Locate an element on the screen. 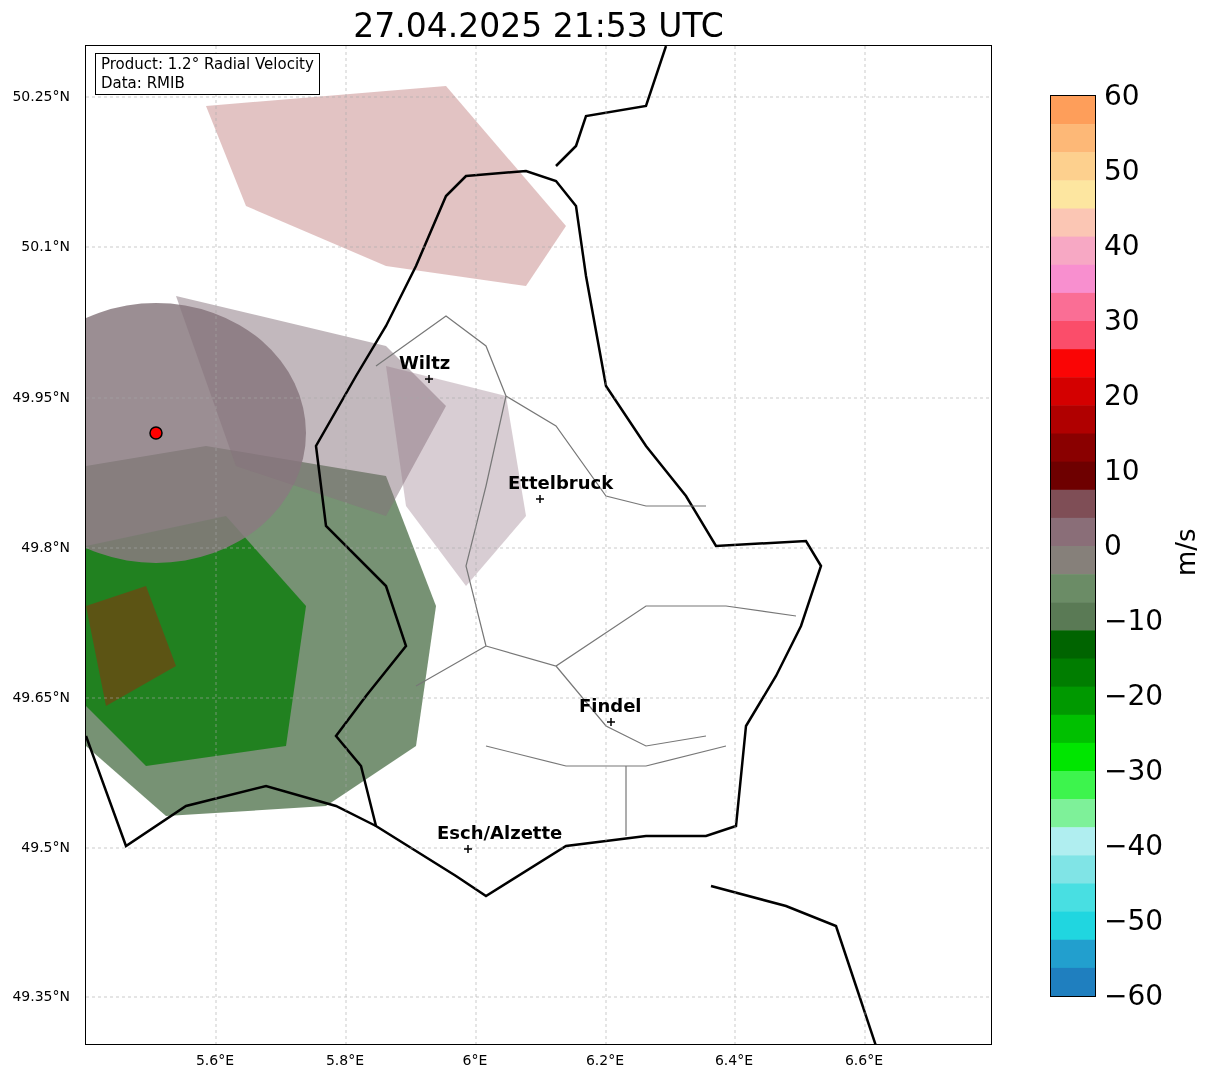 The height and width of the screenshot is (1081, 1207). latitude-tick-label: 49.8°N is located at coordinates (46, 547).